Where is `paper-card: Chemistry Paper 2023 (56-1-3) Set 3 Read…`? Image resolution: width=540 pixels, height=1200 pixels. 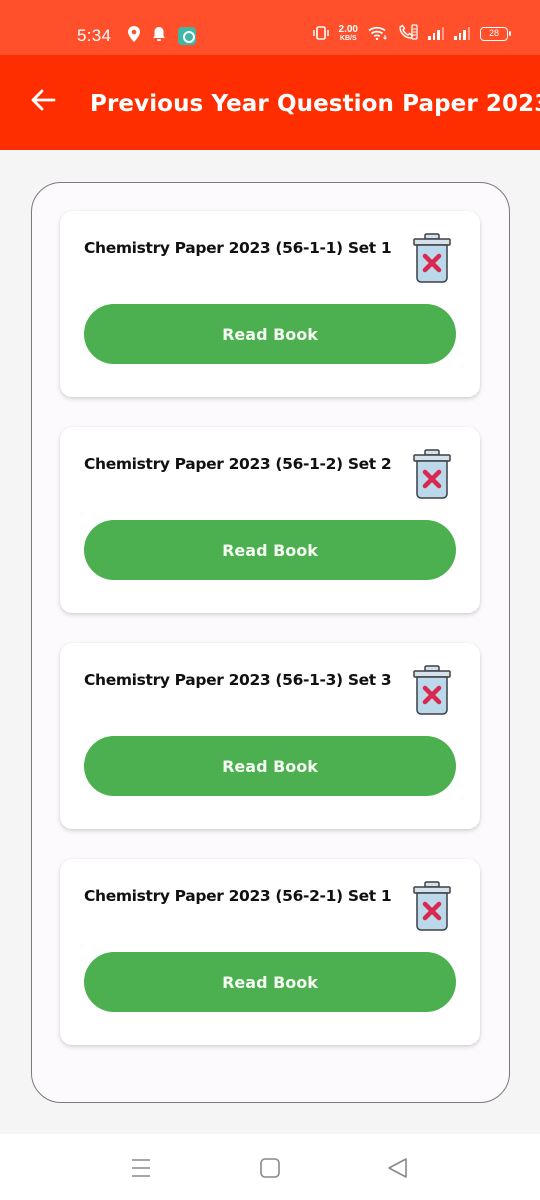 paper-card: Chemistry Paper 2023 (56-1-3) Set 3 Read… is located at coordinates (270, 736).